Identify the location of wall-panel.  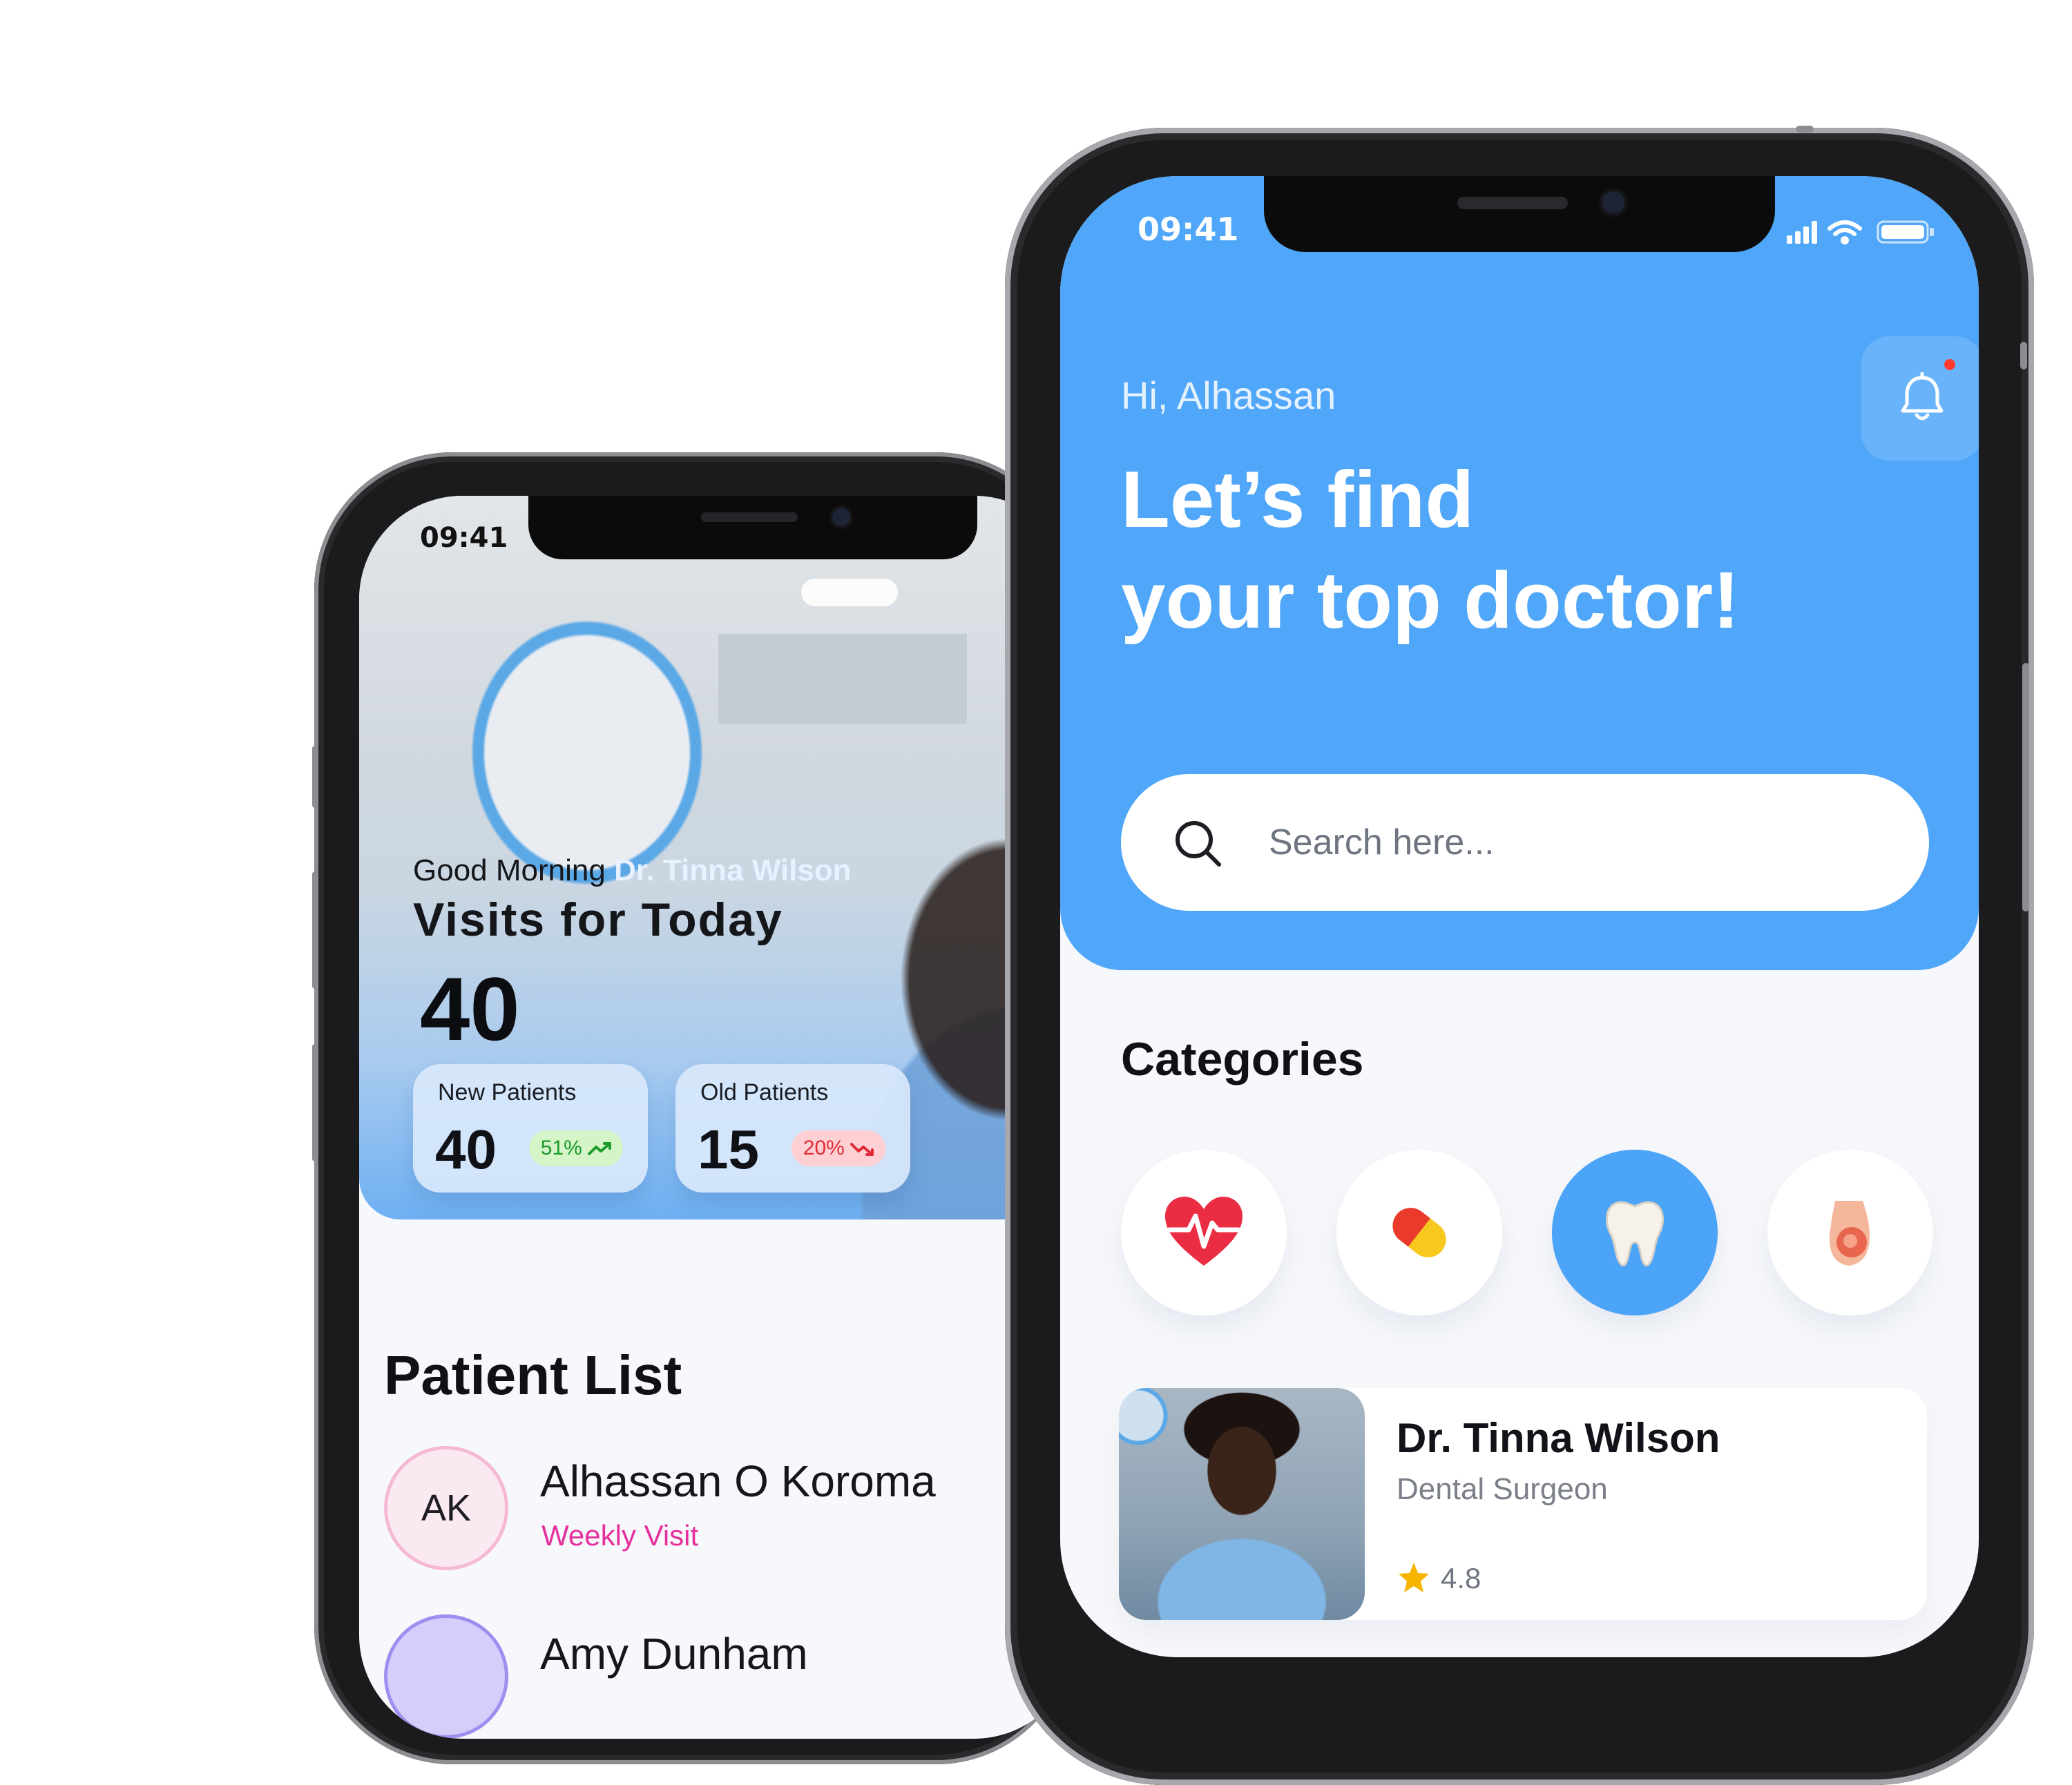
(842, 679).